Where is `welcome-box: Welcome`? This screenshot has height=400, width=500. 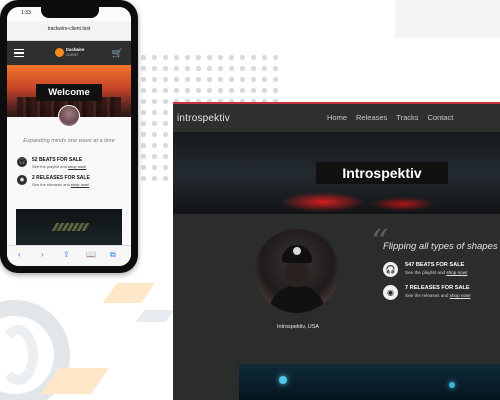
welcome-box: Welcome is located at coordinates (69, 92).